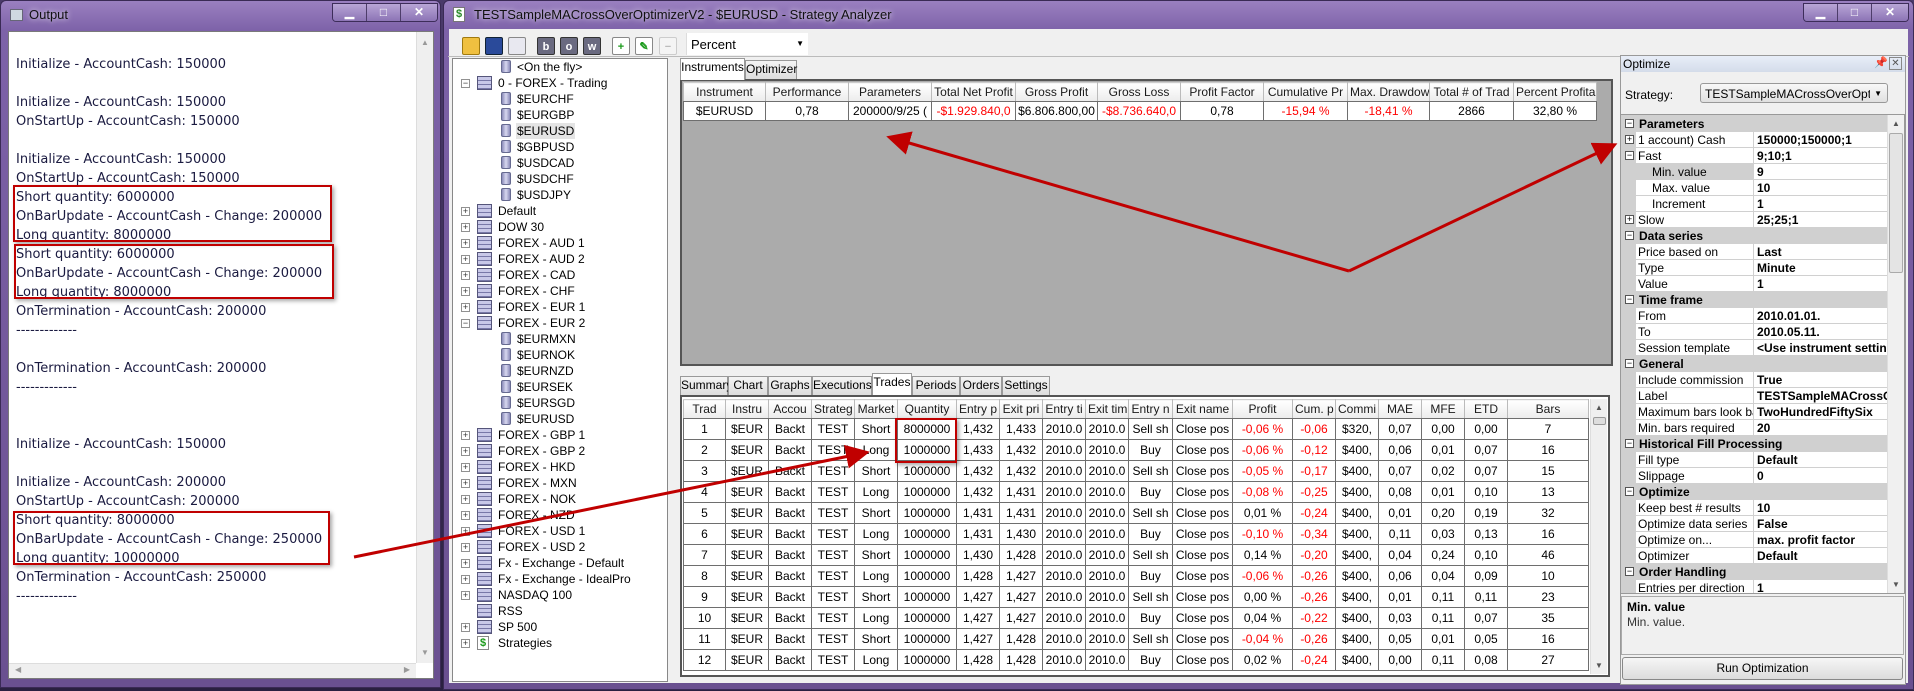  What do you see at coordinates (712, 69) in the screenshot?
I see `tab-instruments: Instruments` at bounding box center [712, 69].